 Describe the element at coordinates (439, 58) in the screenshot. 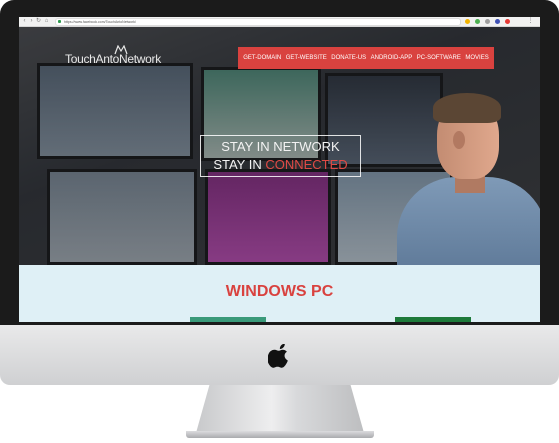

I see `menu-item-pc-software: PC-SOFTWARE` at that location.